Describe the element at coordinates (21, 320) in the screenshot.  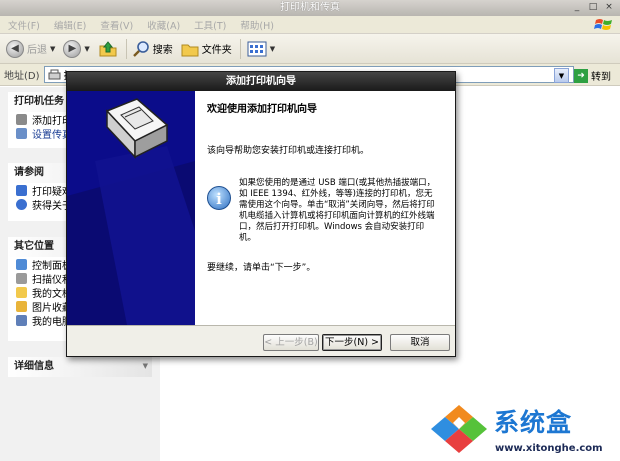
I see `computer-icon` at that location.